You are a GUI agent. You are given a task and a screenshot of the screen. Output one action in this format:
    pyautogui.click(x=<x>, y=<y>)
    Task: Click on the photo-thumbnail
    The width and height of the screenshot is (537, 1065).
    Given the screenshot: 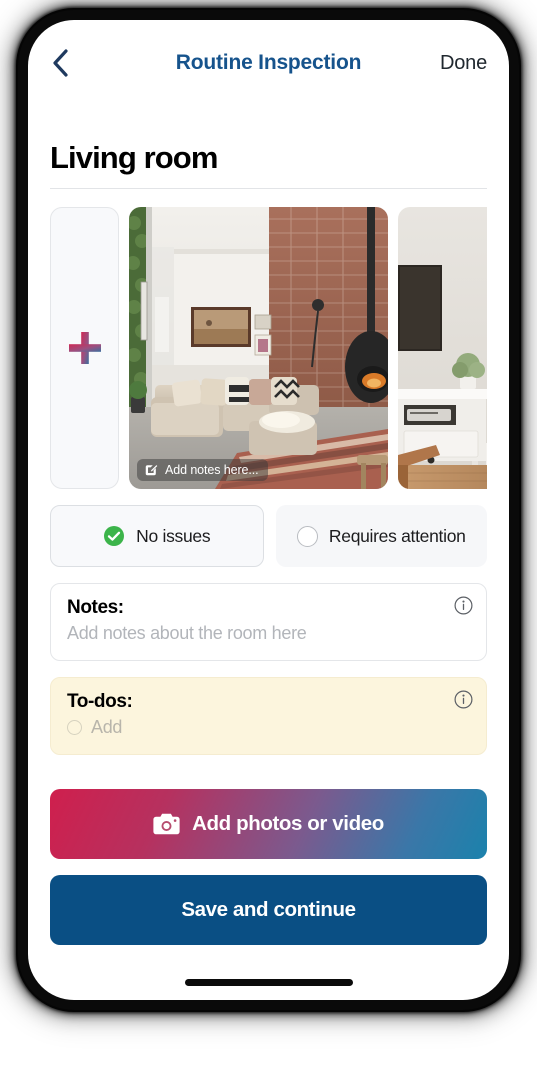 What is the action you would take?
    pyautogui.click(x=442, y=348)
    